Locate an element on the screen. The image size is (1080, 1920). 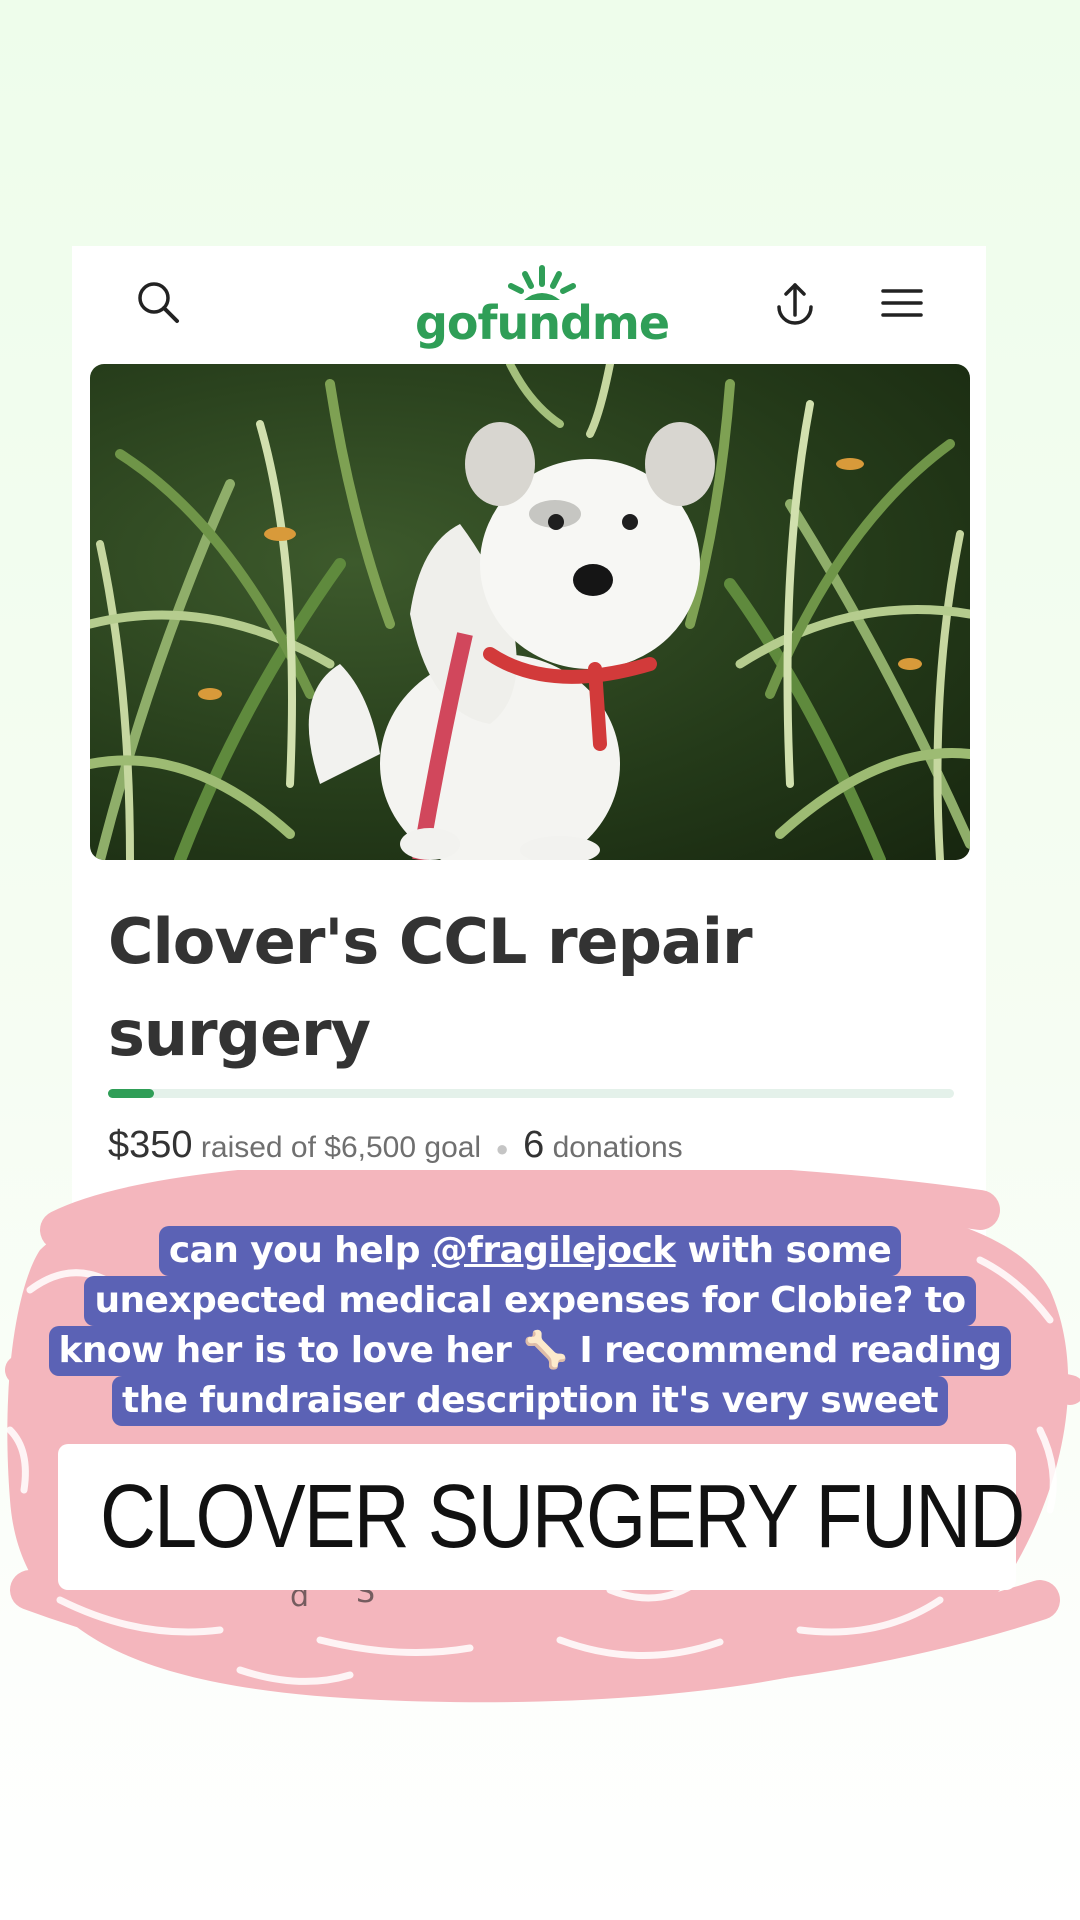
mention-link: @fragilejock is located at coordinates (554, 1250).